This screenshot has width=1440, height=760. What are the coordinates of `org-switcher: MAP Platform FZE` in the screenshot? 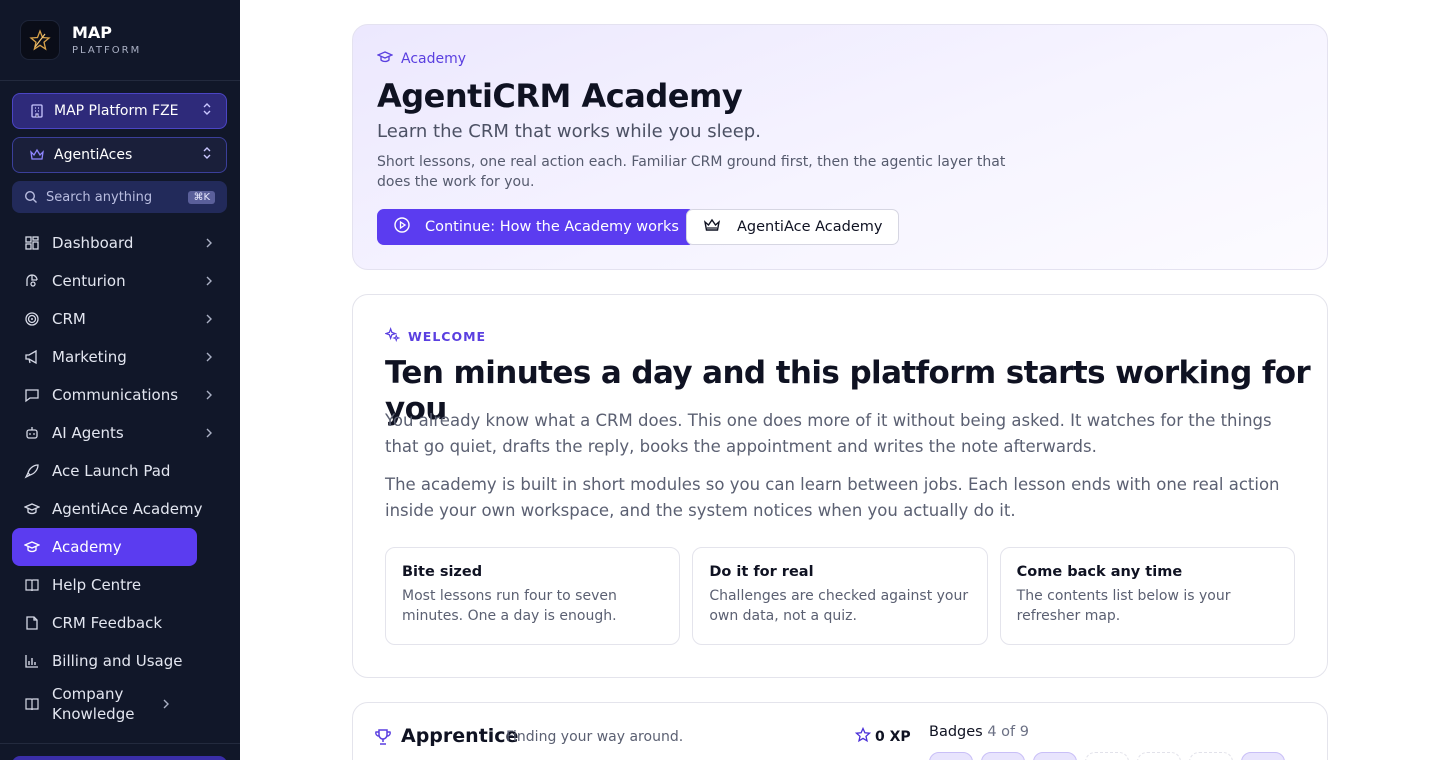 It's located at (119, 111).